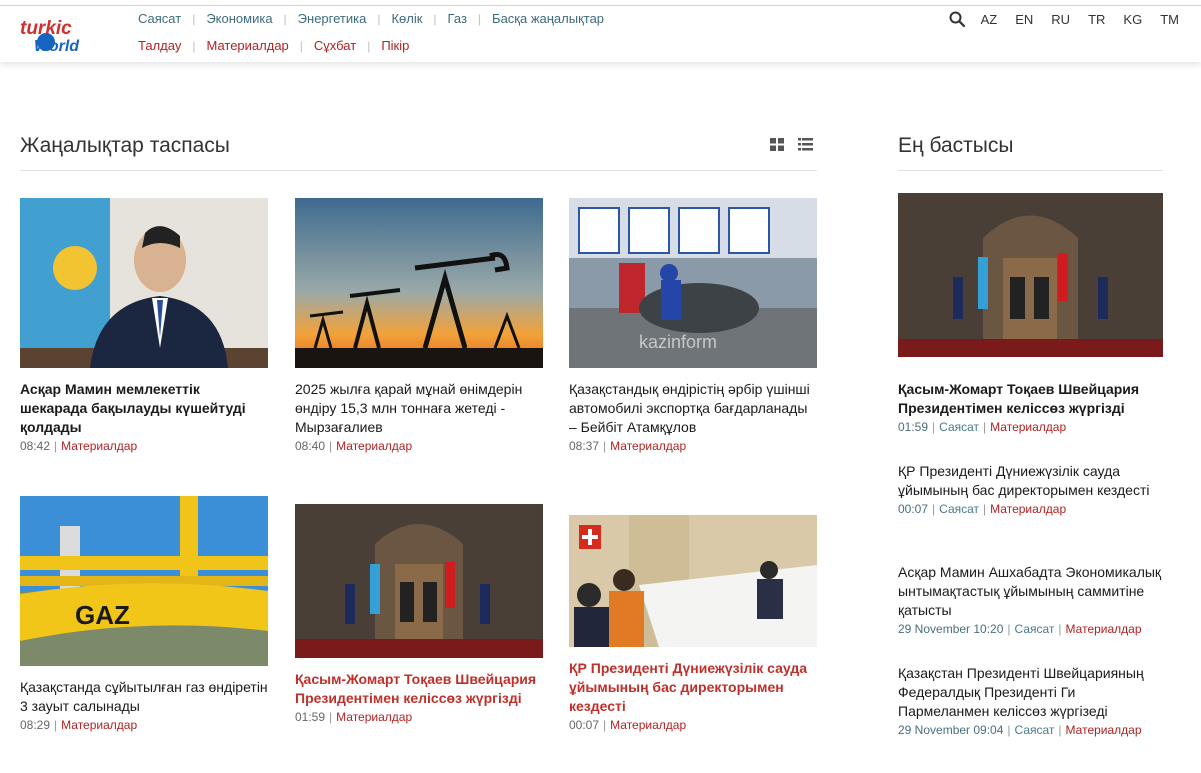 This screenshot has width=1201, height=773. What do you see at coordinates (239, 18) in the screenshot?
I see `nav-item-economics: Экономика` at bounding box center [239, 18].